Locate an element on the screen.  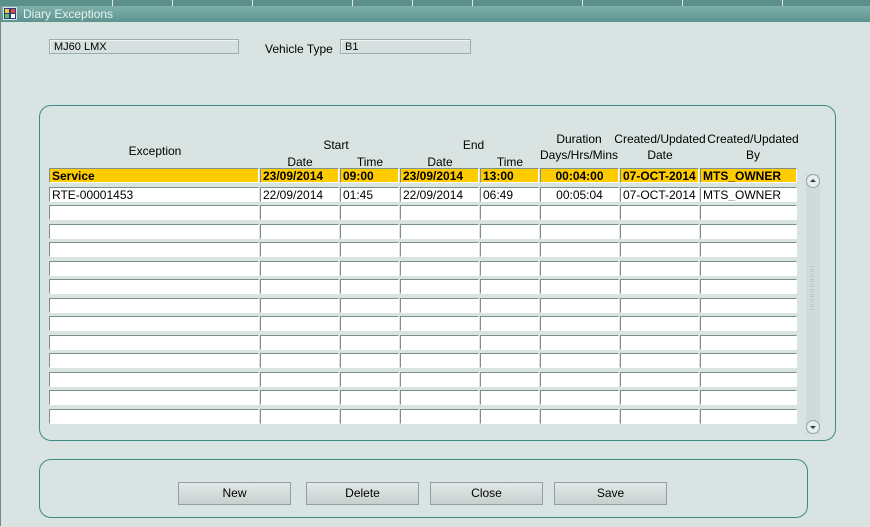
close-button: Close is located at coordinates (486, 493).